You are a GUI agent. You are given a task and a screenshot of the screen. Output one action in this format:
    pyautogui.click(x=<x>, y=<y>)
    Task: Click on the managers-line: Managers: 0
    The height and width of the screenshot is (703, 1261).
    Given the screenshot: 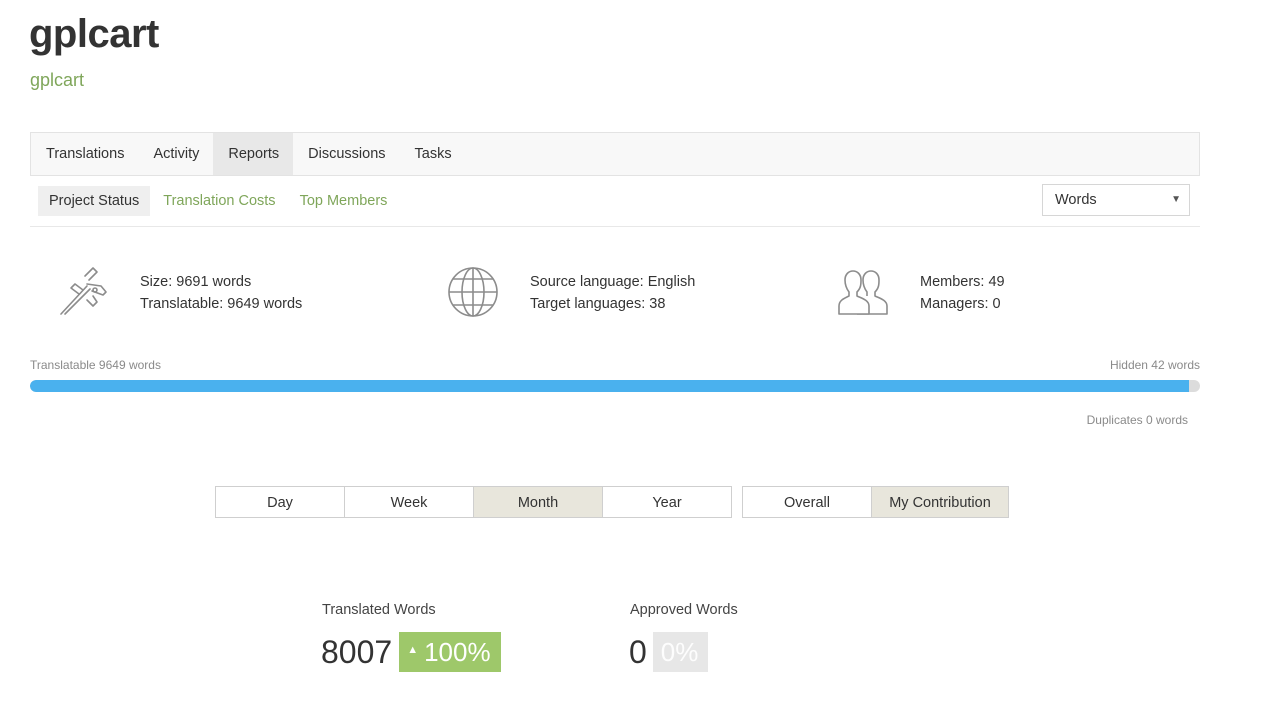 What is the action you would take?
    pyautogui.click(x=960, y=304)
    